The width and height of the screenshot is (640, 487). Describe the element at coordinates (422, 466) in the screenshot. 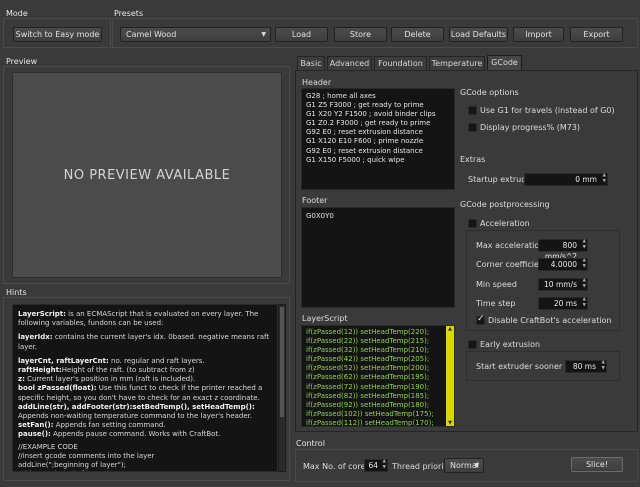

I see `thread-priority-label: Thread priority` at that location.